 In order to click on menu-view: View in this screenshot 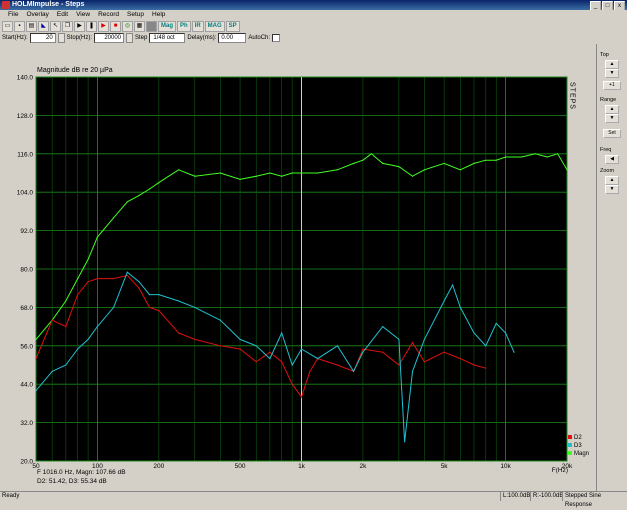, I will do `click(83, 15)`.